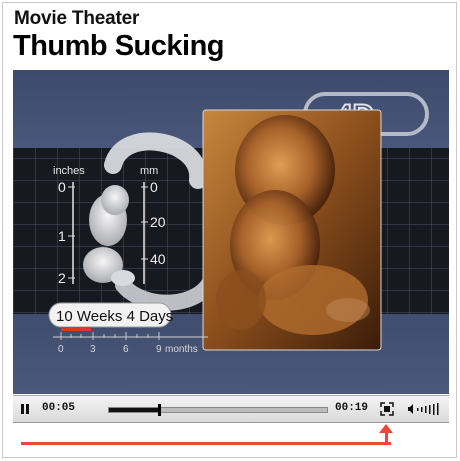 The width and height of the screenshot is (460, 461). I want to click on month-tick-label: 3, so click(93, 349).